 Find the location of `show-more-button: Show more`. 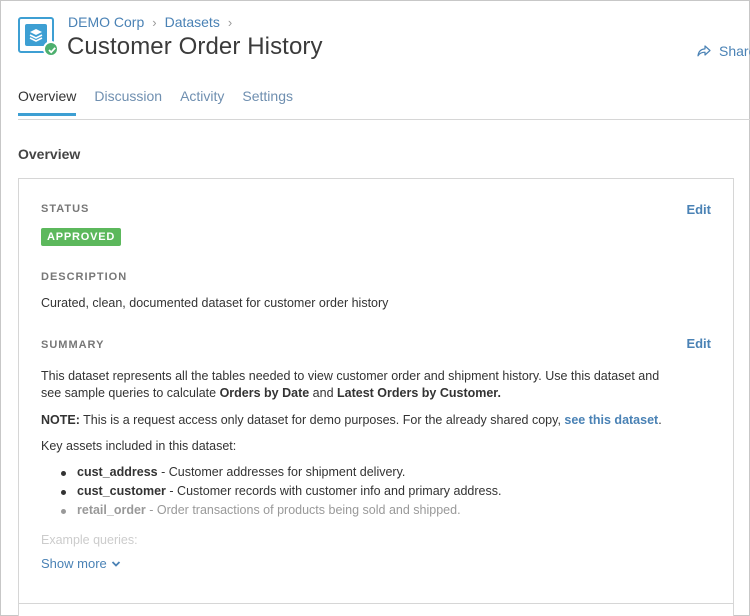

show-more-button: Show more is located at coordinates (81, 563).